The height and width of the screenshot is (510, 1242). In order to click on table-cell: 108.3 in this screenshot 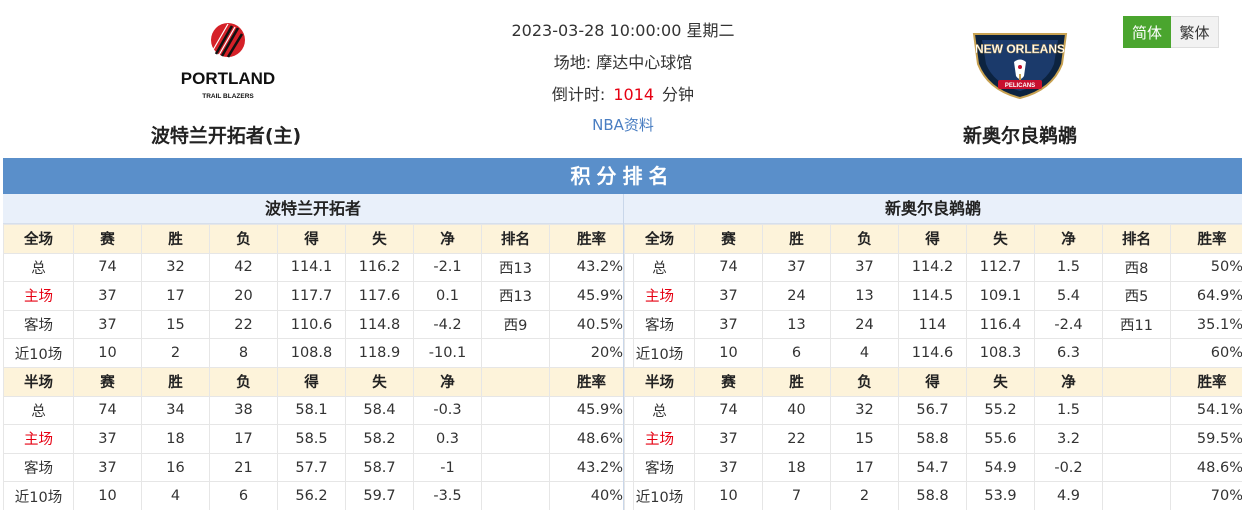, I will do `click(1000, 353)`.